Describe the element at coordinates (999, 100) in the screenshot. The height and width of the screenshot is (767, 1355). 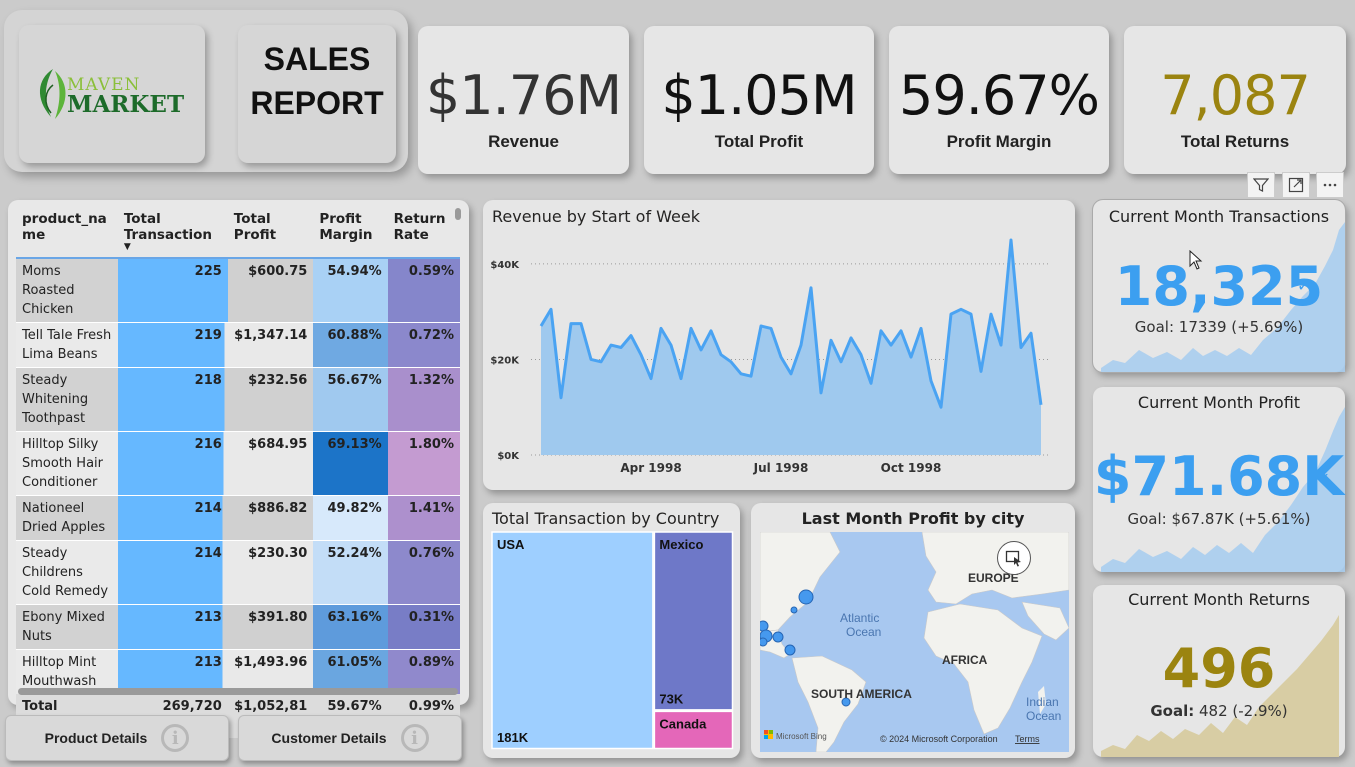
I see `kpi-margin-card: 59.67% Profit Margin` at that location.